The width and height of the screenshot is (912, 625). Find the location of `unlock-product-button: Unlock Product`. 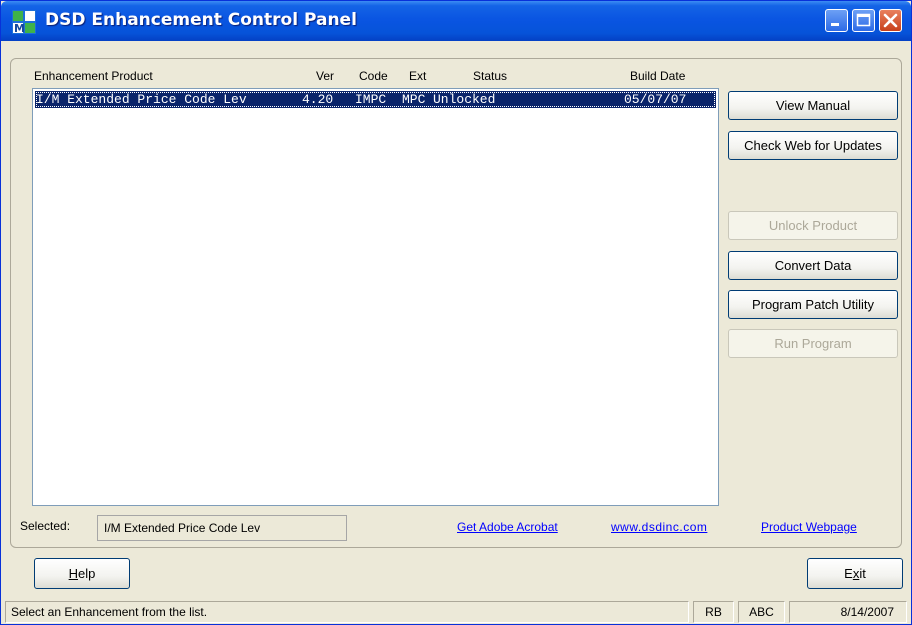

unlock-product-button: Unlock Product is located at coordinates (813, 225).